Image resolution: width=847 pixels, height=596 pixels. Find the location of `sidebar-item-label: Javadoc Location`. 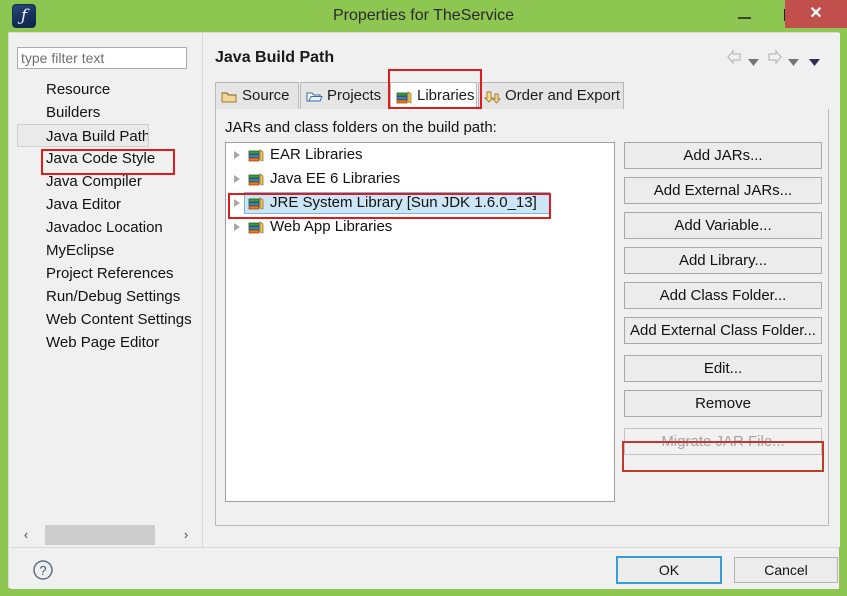

sidebar-item-label: Javadoc Location is located at coordinates (104, 227).